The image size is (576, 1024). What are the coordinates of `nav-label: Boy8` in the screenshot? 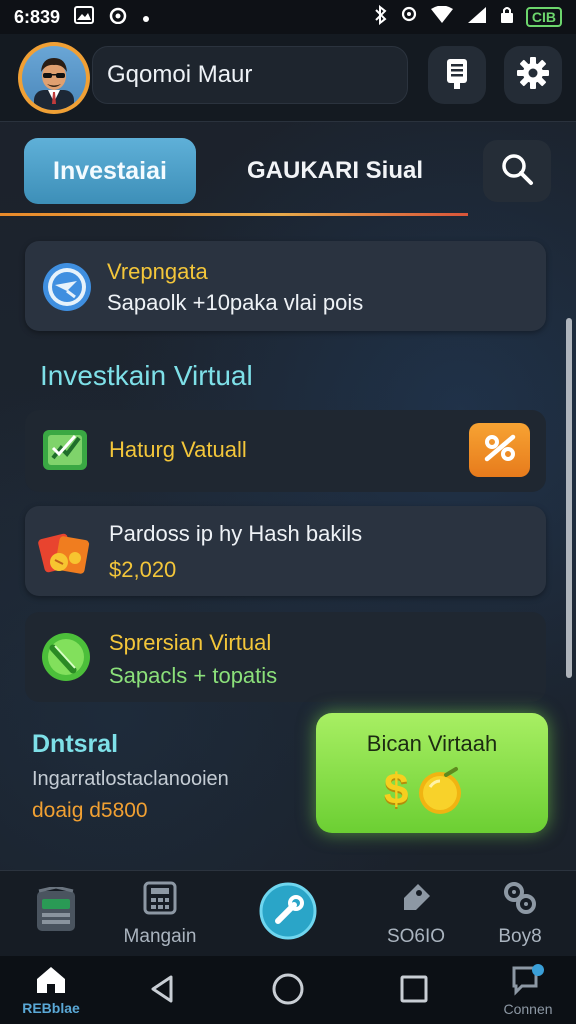 It's located at (520, 936).